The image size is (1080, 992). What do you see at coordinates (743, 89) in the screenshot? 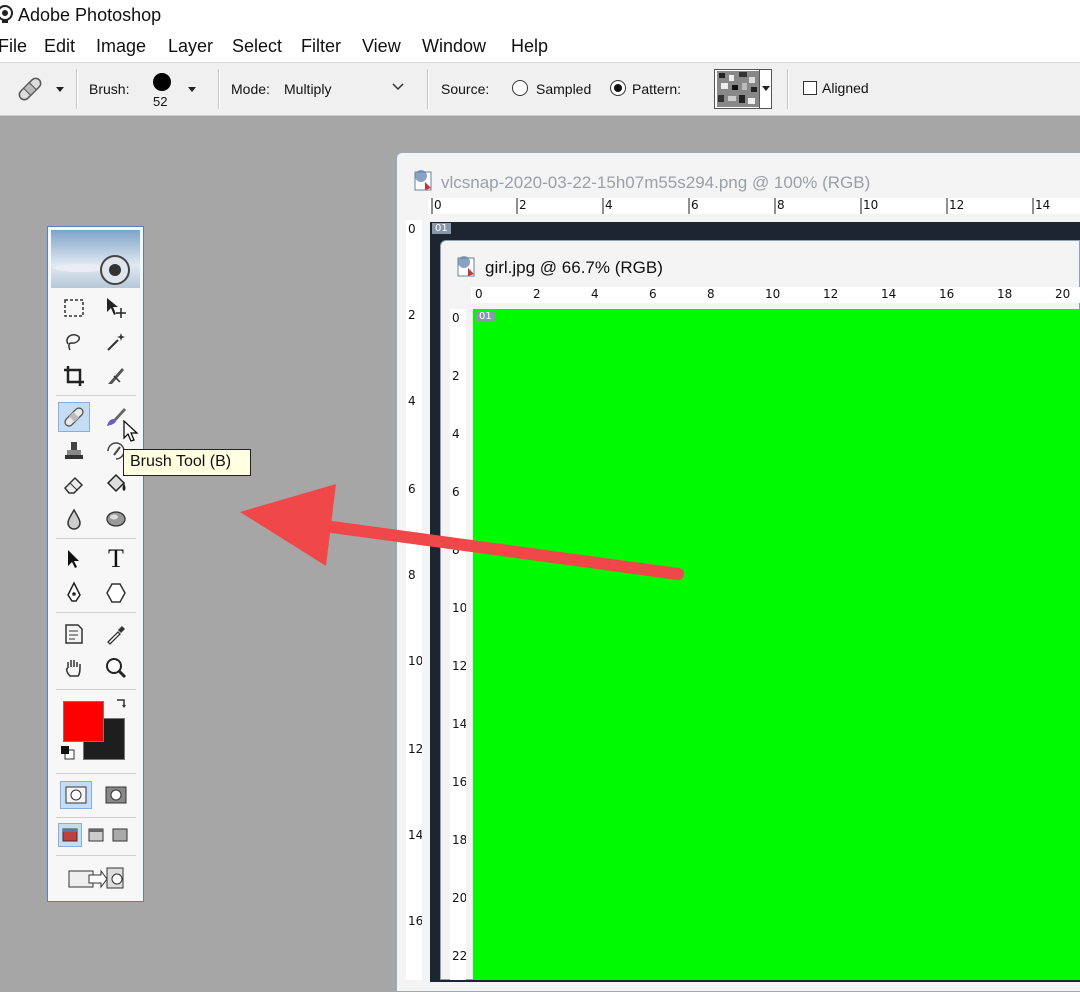
I see `pattern-picker` at bounding box center [743, 89].